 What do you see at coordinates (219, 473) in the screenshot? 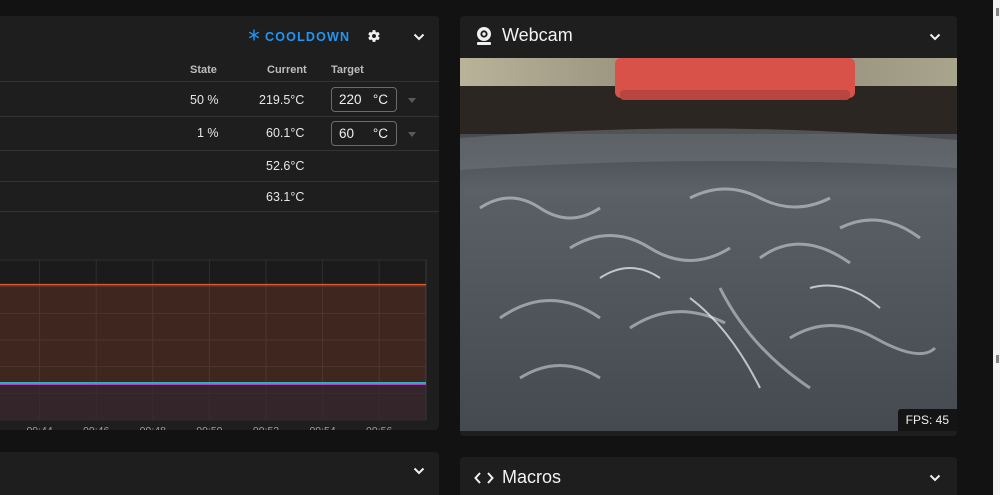
I see `collapsed-card` at bounding box center [219, 473].